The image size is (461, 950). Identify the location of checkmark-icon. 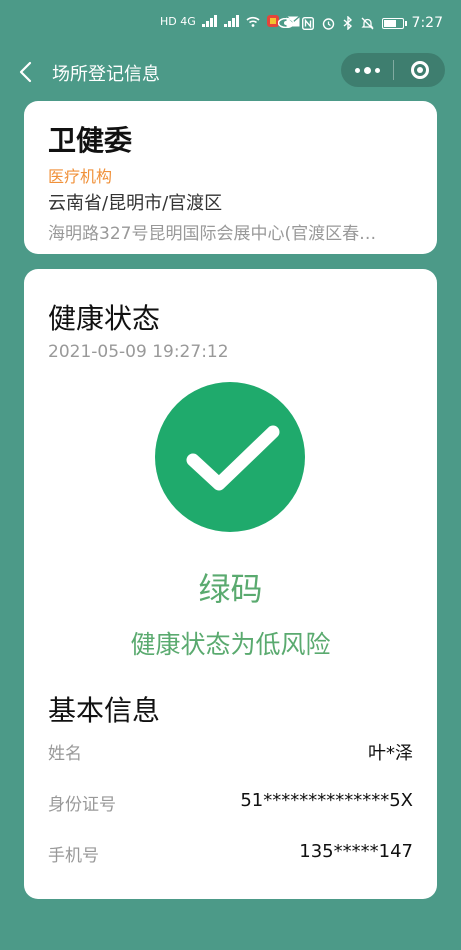
(233, 458).